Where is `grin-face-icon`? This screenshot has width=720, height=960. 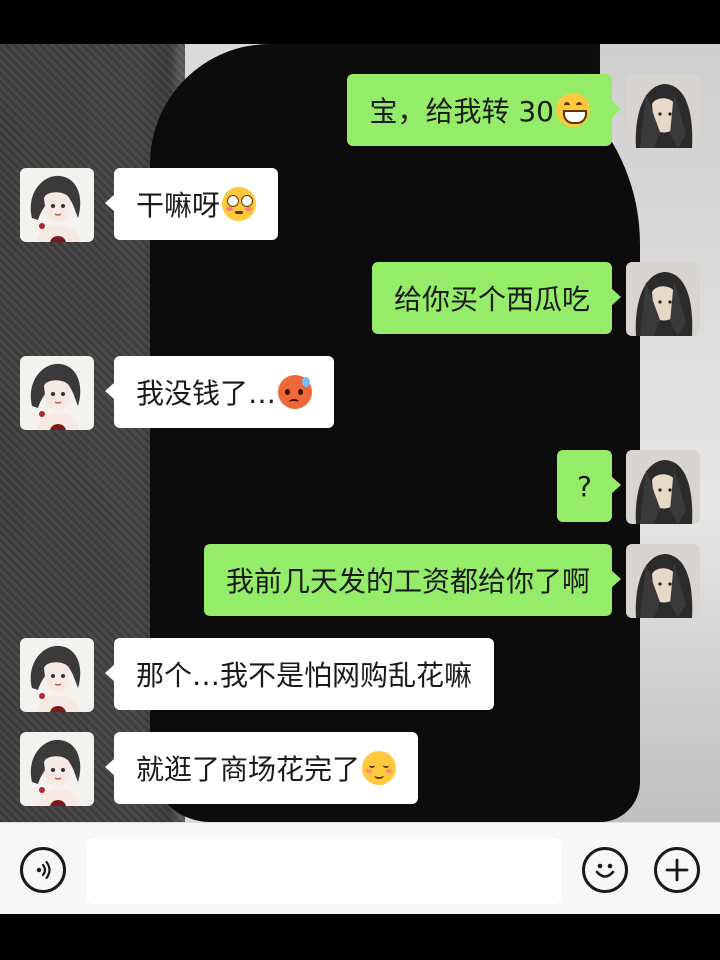
grin-face-icon is located at coordinates (573, 110).